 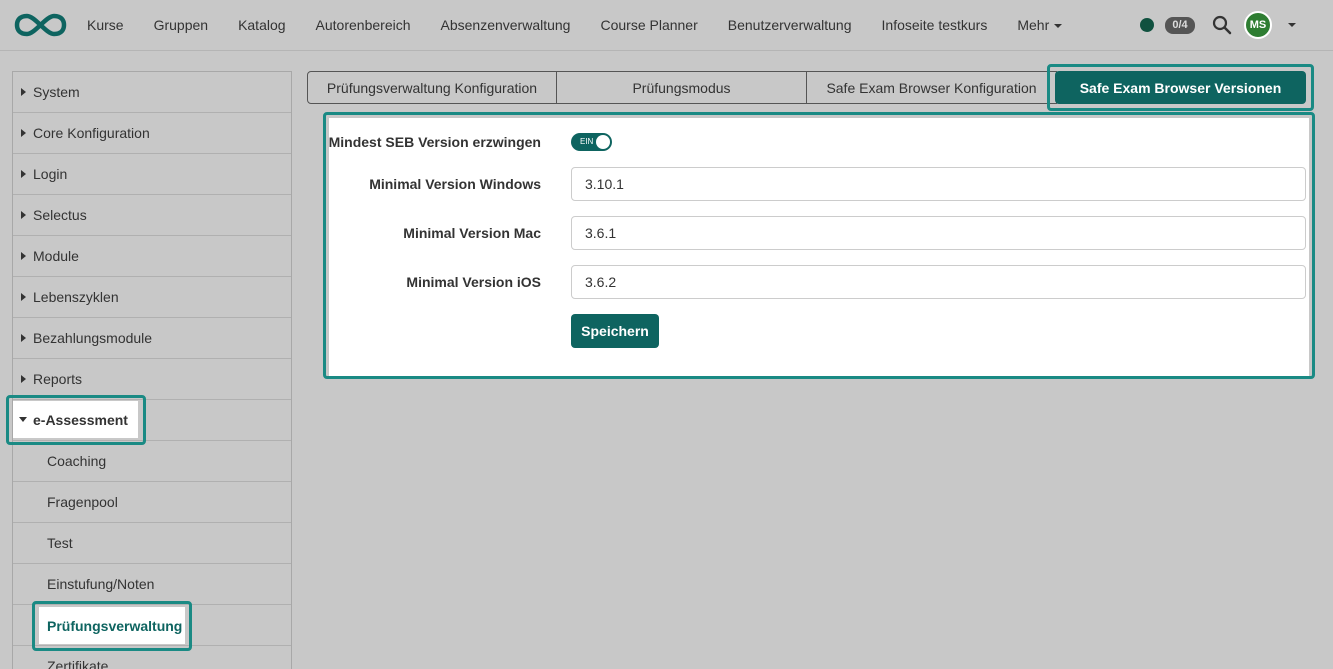 What do you see at coordinates (105, 25) in the screenshot?
I see `nav-item-kurse: Kurse` at bounding box center [105, 25].